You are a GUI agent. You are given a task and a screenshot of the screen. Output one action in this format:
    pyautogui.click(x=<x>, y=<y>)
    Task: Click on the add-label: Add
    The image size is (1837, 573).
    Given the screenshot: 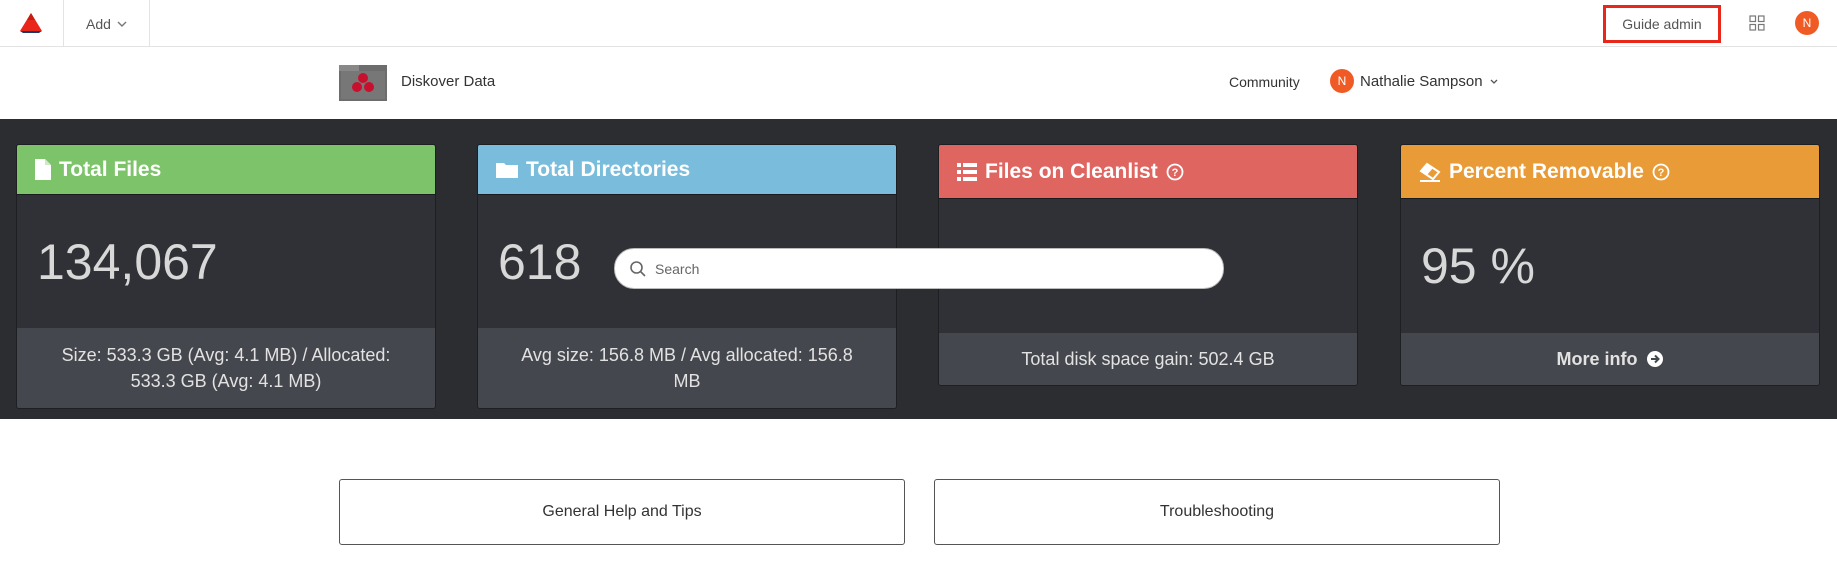 What is the action you would take?
    pyautogui.click(x=98, y=23)
    